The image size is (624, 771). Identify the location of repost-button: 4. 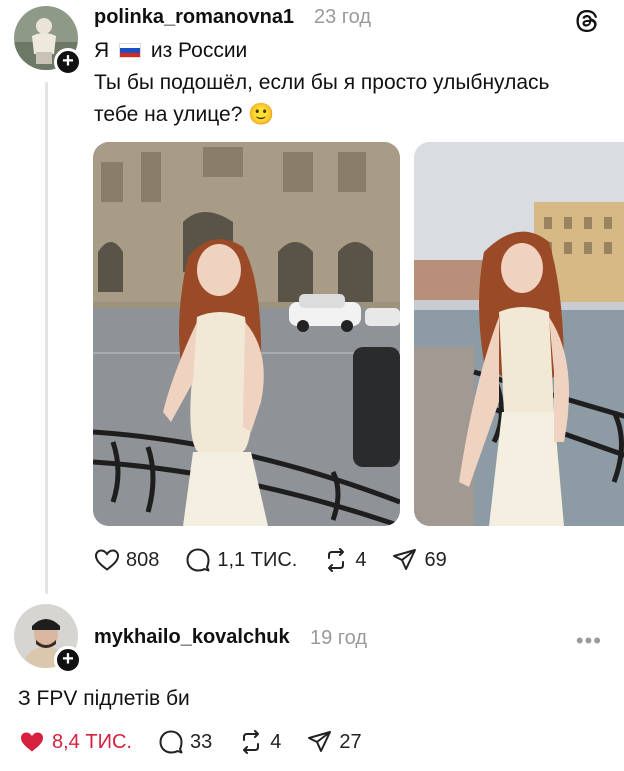
(344, 560).